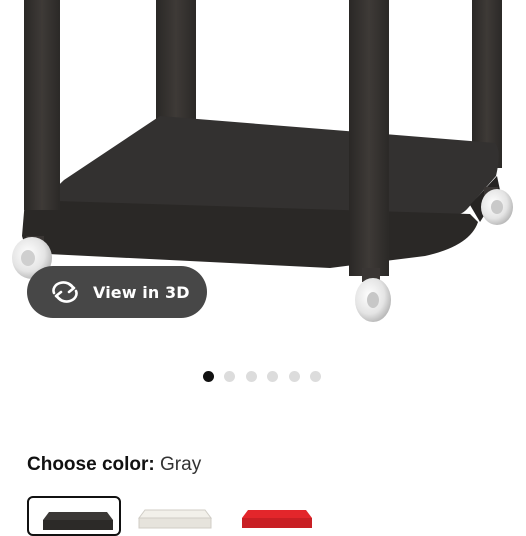 This screenshot has height=536, width=526. What do you see at coordinates (91, 464) in the screenshot?
I see `choose-color-label: Choose color:` at bounding box center [91, 464].